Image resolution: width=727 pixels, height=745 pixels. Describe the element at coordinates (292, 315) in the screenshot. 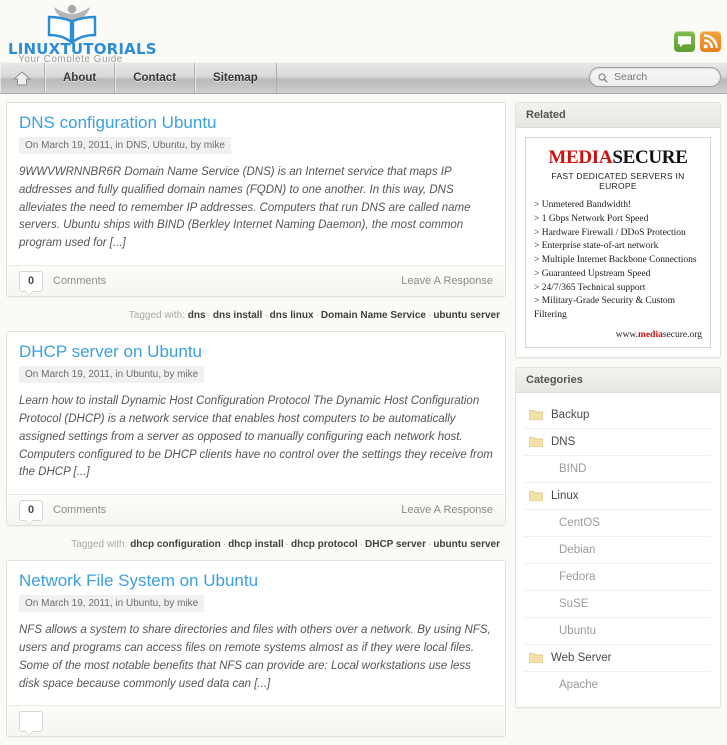

I see `tag-link: dns linux` at that location.